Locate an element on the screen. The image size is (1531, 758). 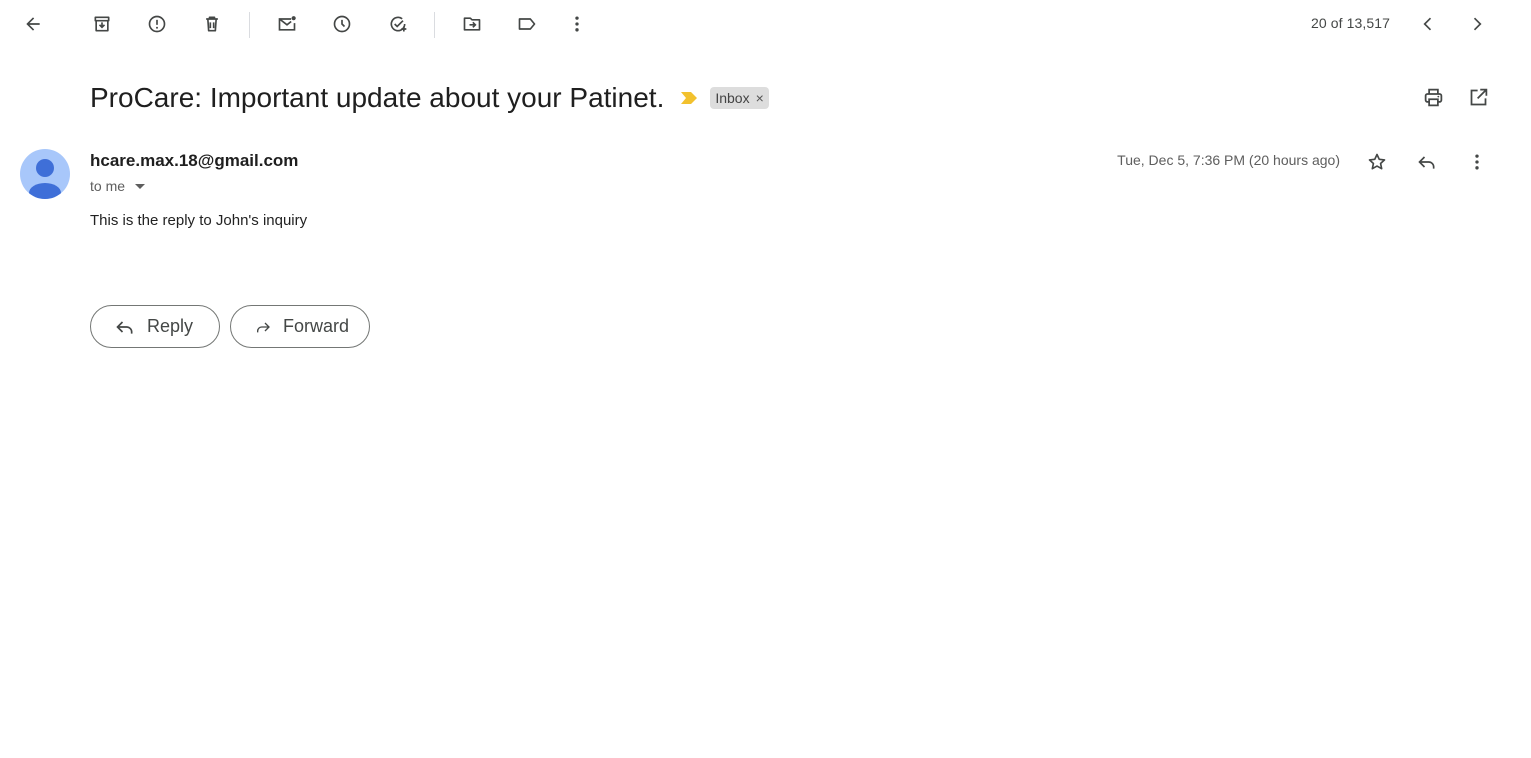
show-details-caret-icon is located at coordinates (140, 186).